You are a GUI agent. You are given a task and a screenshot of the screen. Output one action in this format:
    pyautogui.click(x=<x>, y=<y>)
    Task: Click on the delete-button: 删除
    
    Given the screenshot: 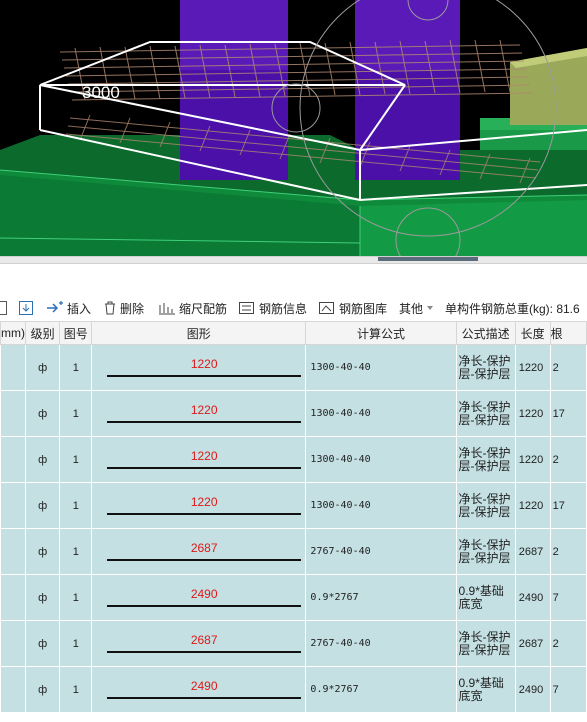 What is the action you would take?
    pyautogui.click(x=123, y=308)
    